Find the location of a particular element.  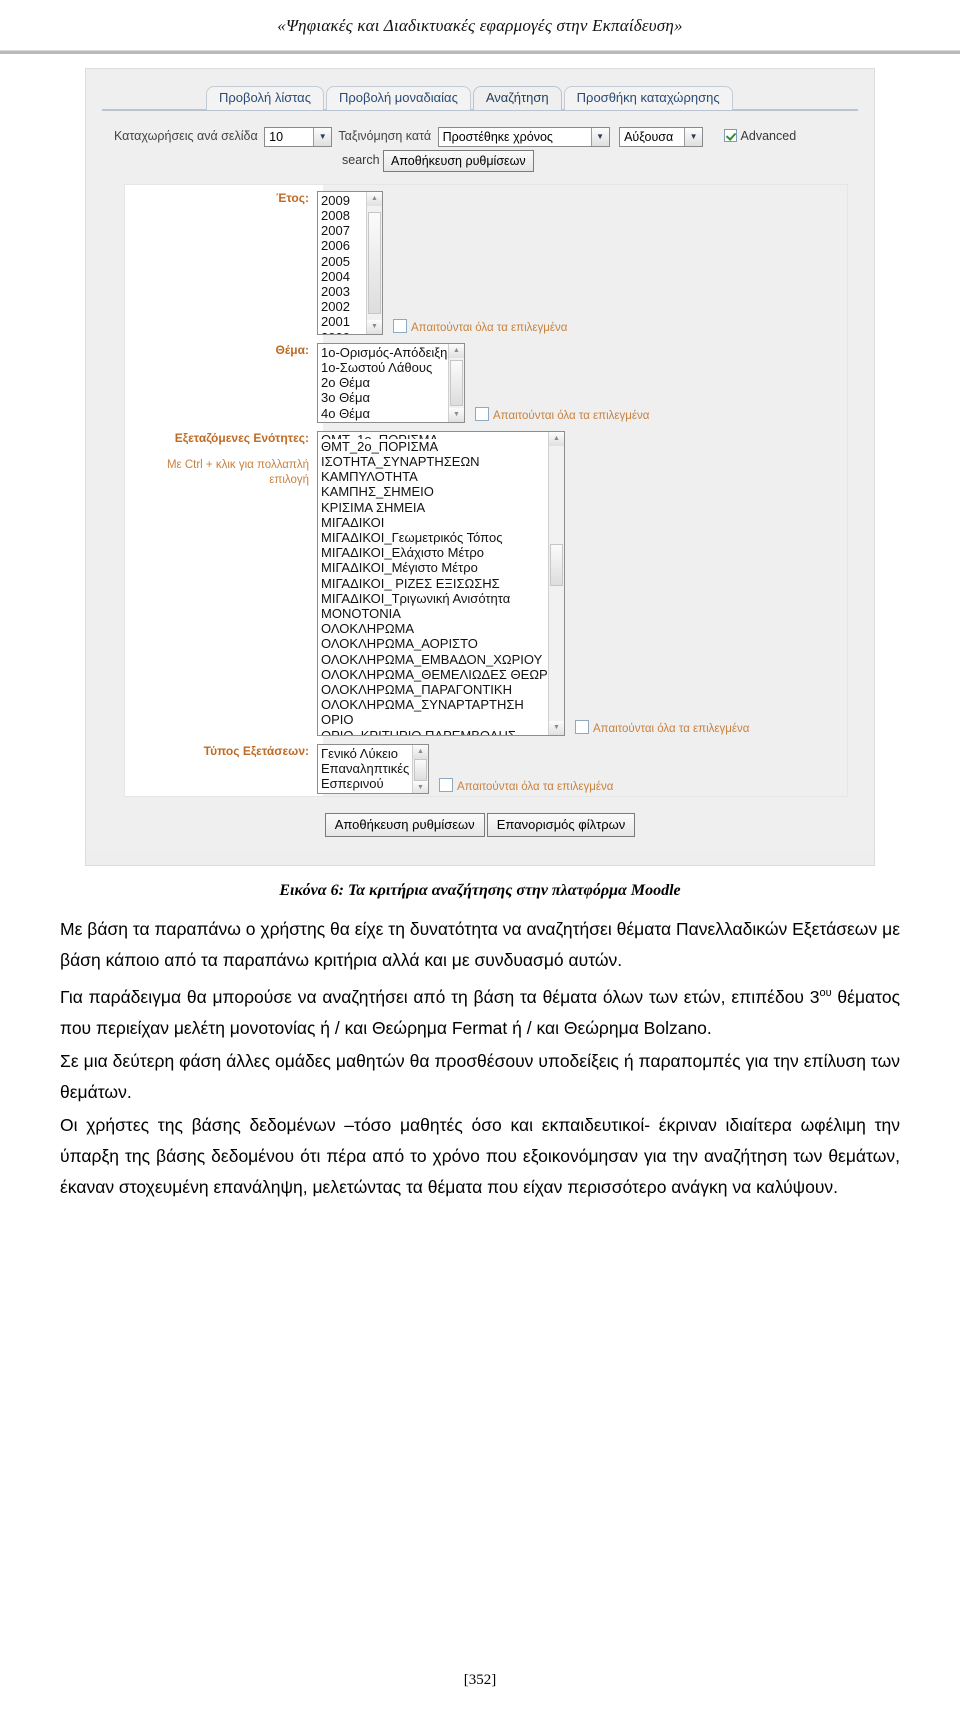

list-item: 2007 is located at coordinates (343, 230).